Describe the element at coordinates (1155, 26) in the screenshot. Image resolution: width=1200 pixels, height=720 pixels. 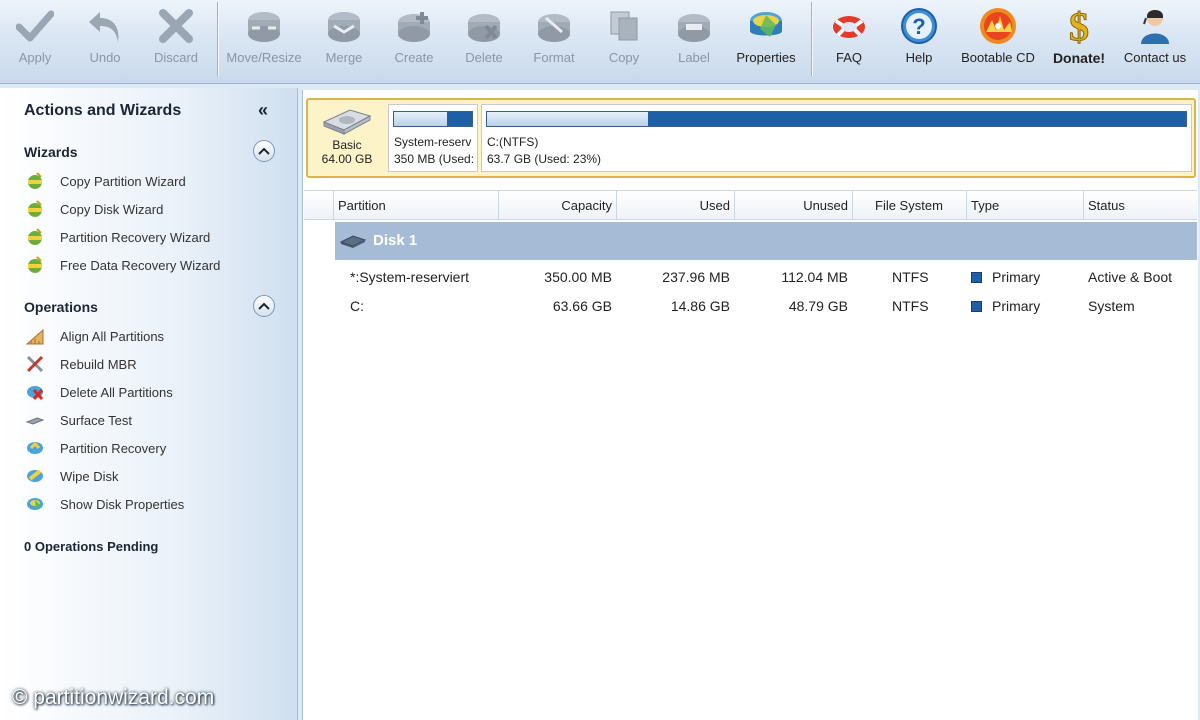
I see `contact-person-icon` at that location.